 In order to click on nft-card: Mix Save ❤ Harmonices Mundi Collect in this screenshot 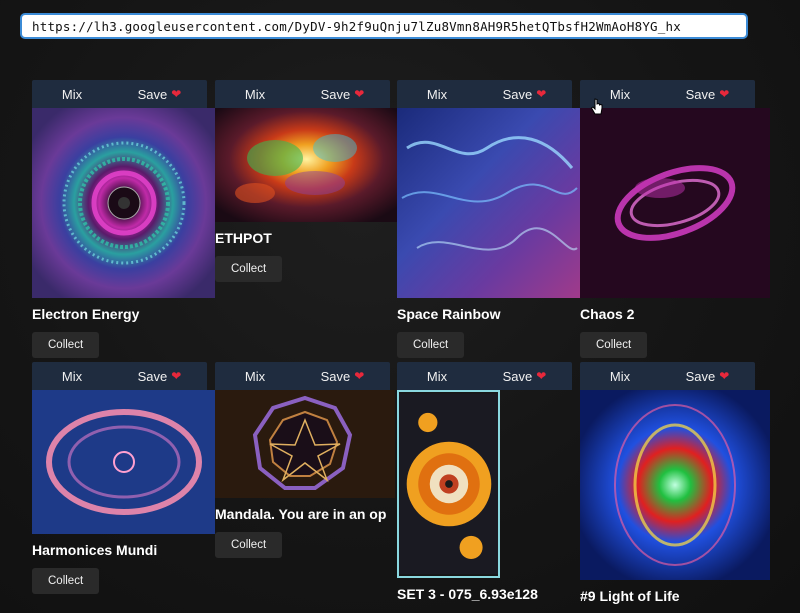, I will do `click(123, 478)`.